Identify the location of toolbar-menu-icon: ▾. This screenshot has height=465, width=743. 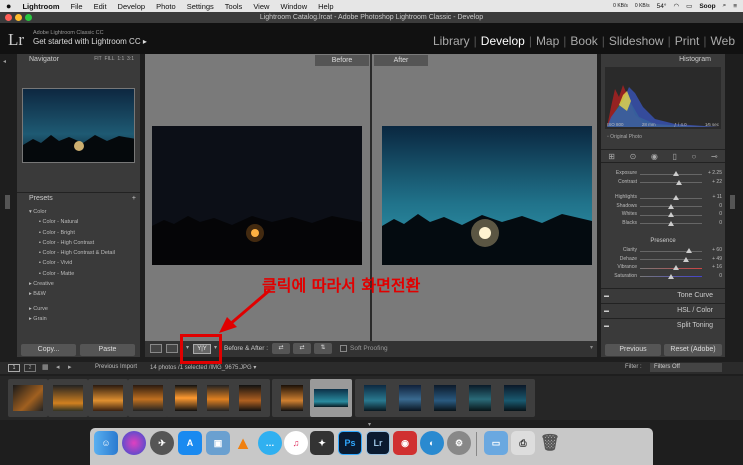
(591, 347).